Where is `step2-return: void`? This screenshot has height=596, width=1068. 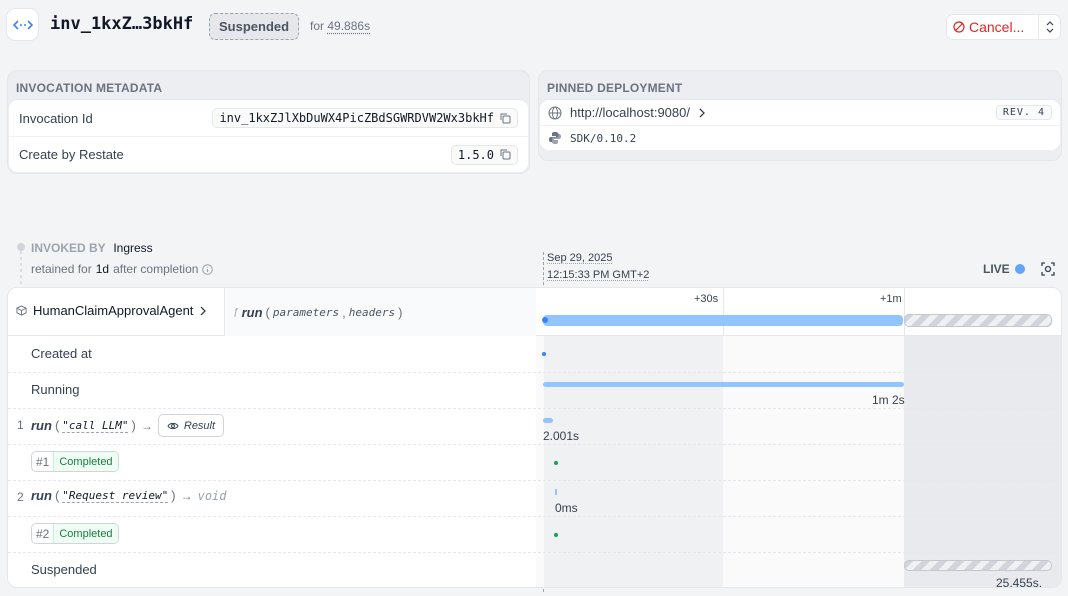
step2-return: void is located at coordinates (212, 495).